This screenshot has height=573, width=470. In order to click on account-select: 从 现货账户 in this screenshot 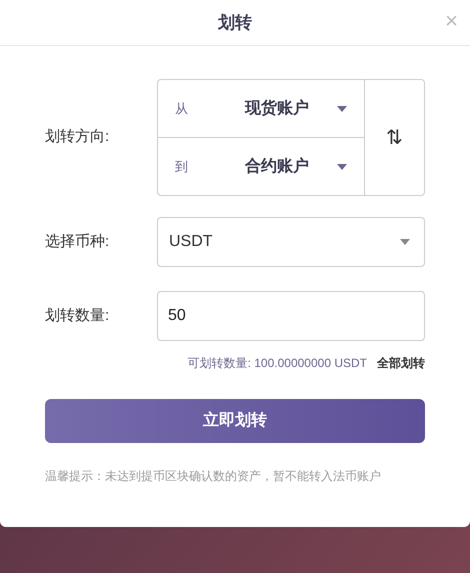, I will do `click(261, 109)`.